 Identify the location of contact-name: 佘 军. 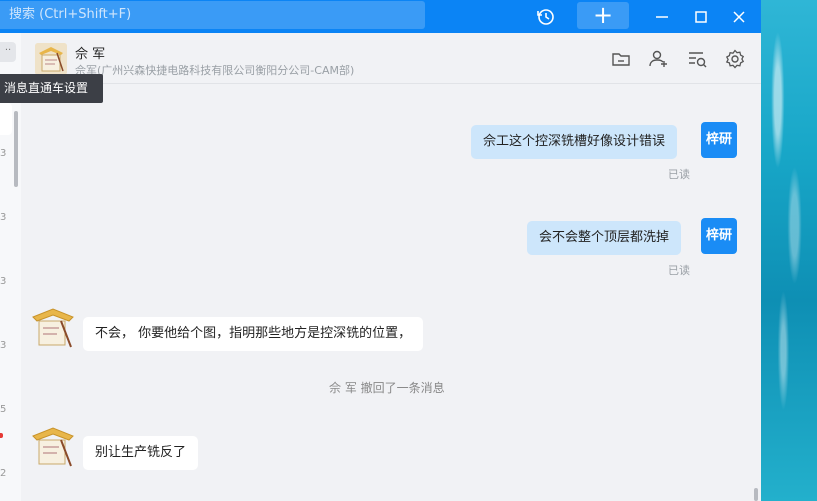
(90, 54).